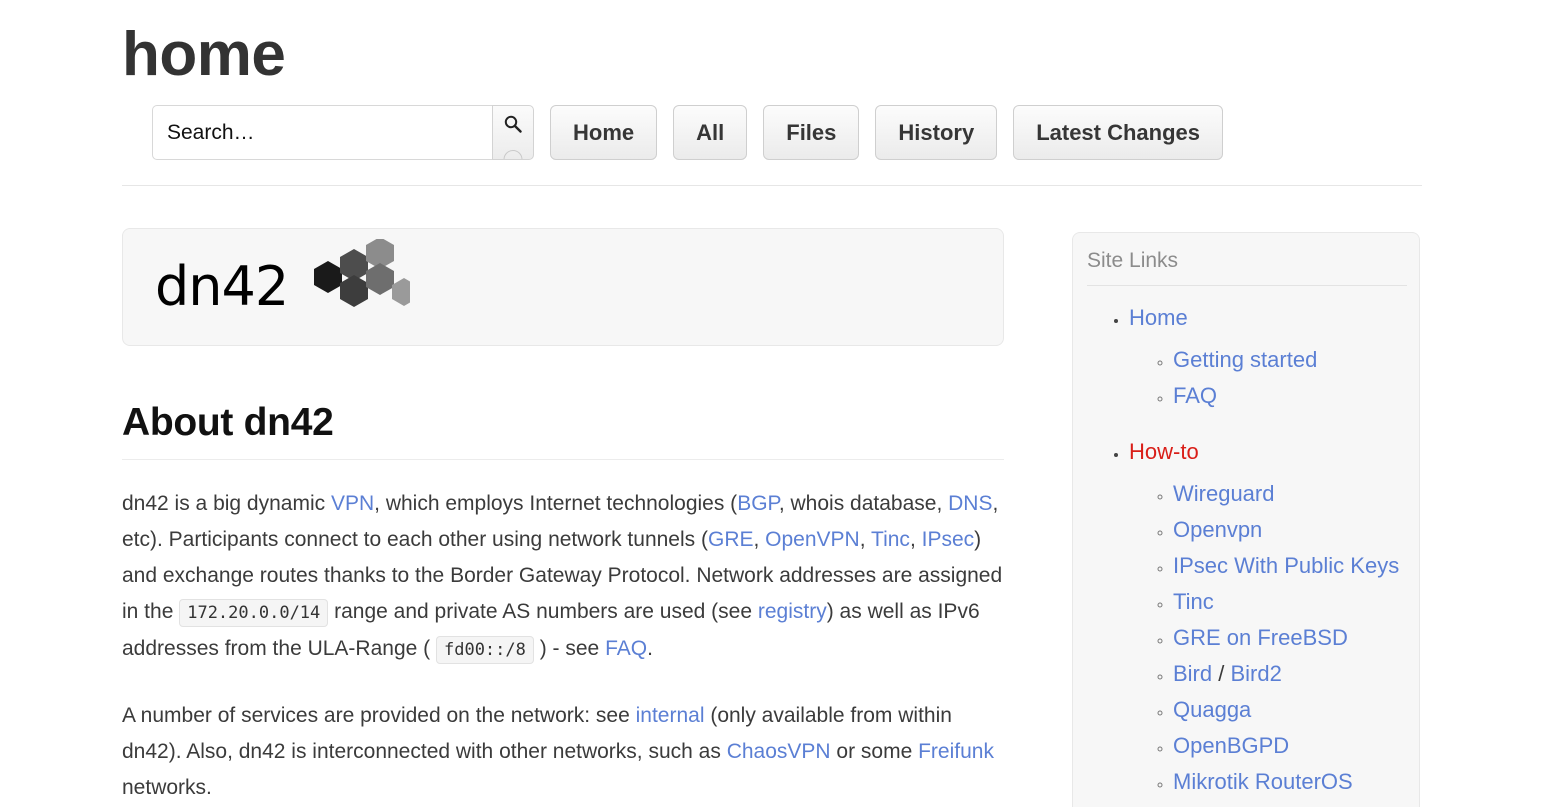  Describe the element at coordinates (948, 539) in the screenshot. I see `link-ipsec: IPsec` at that location.